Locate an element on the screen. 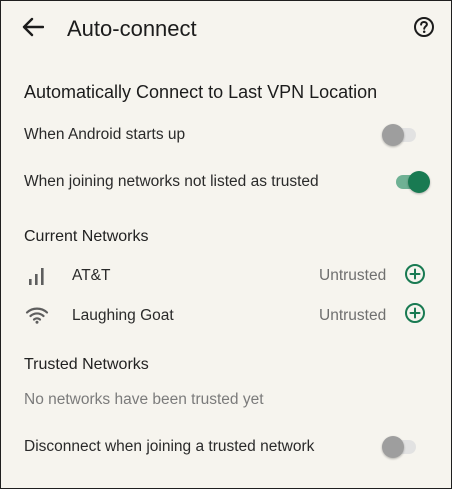  back-button is located at coordinates (33, 29).